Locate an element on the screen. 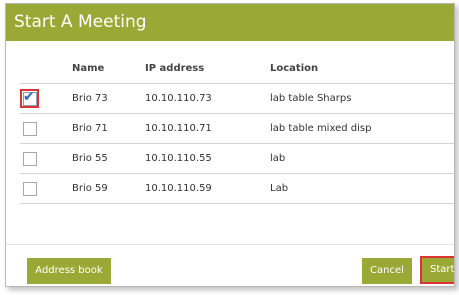  row-ip: 10.10.110.71 is located at coordinates (207, 128).